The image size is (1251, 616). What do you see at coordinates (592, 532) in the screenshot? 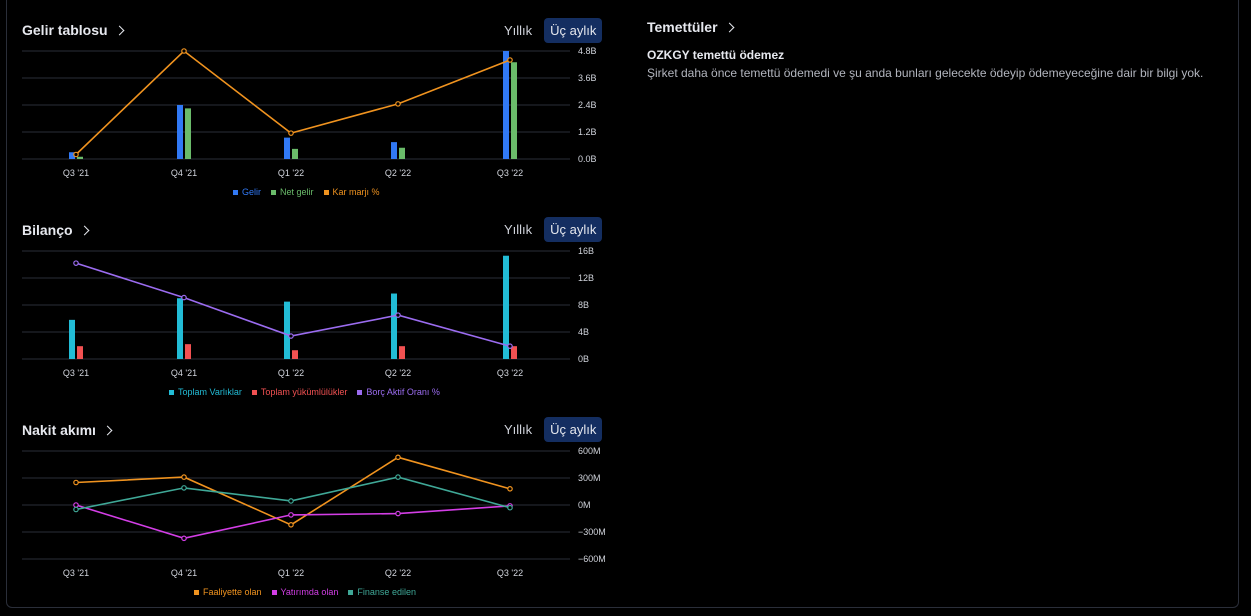
I see `y-tick-label: −300M` at bounding box center [592, 532].